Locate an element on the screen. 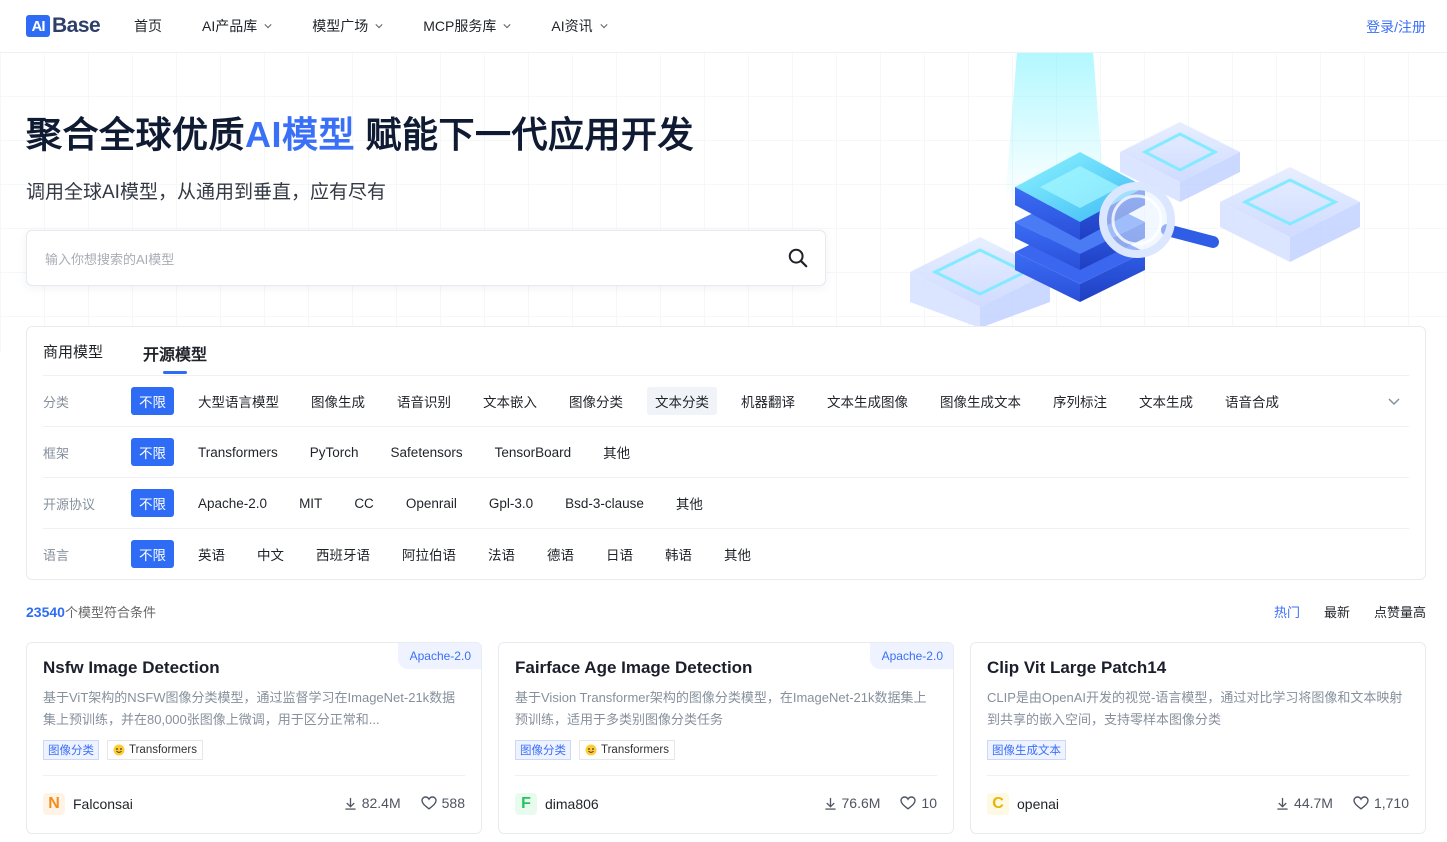 The height and width of the screenshot is (842, 1447). download-value: 82.4M is located at coordinates (381, 803).